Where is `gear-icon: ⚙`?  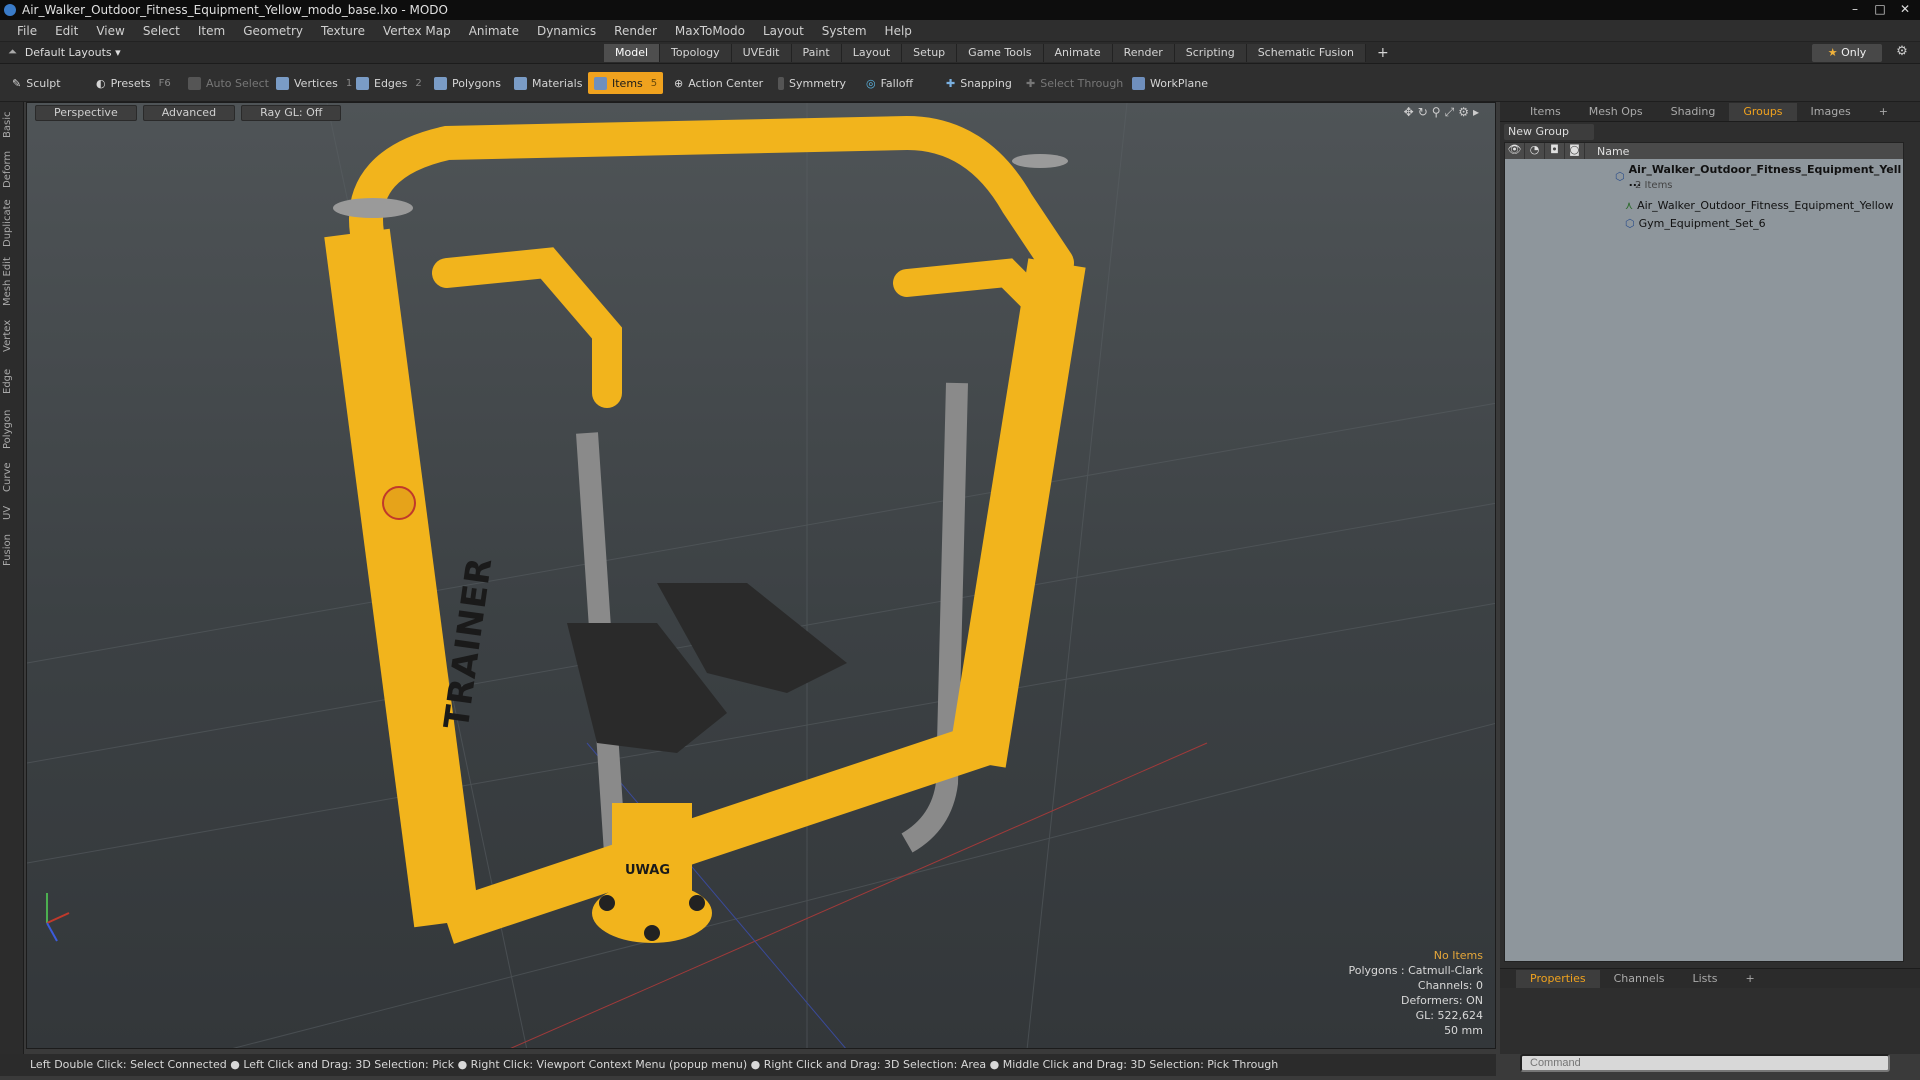 gear-icon: ⚙ is located at coordinates (1902, 53).